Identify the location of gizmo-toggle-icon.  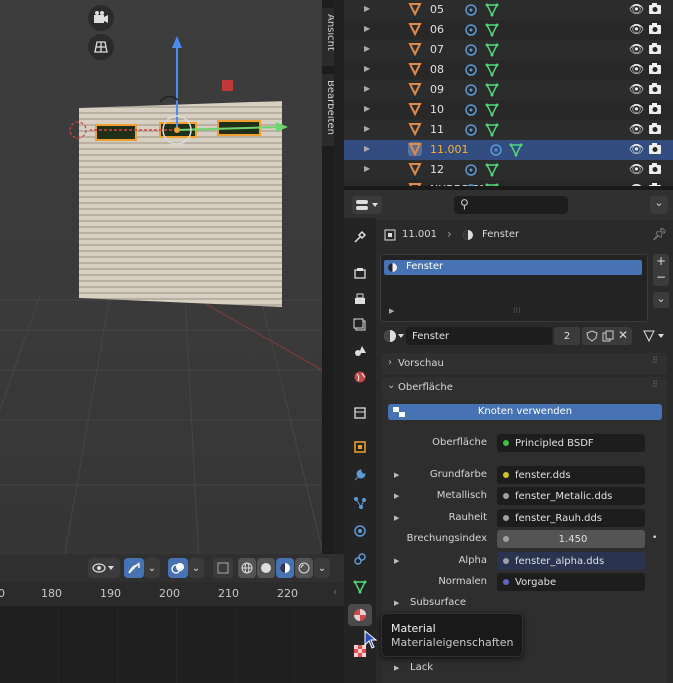
(134, 568).